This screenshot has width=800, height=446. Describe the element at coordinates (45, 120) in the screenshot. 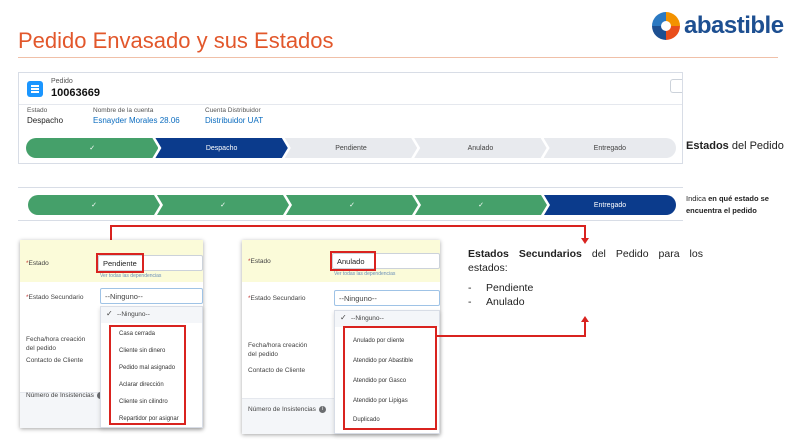

I see `field-estado-value: Despacho` at that location.